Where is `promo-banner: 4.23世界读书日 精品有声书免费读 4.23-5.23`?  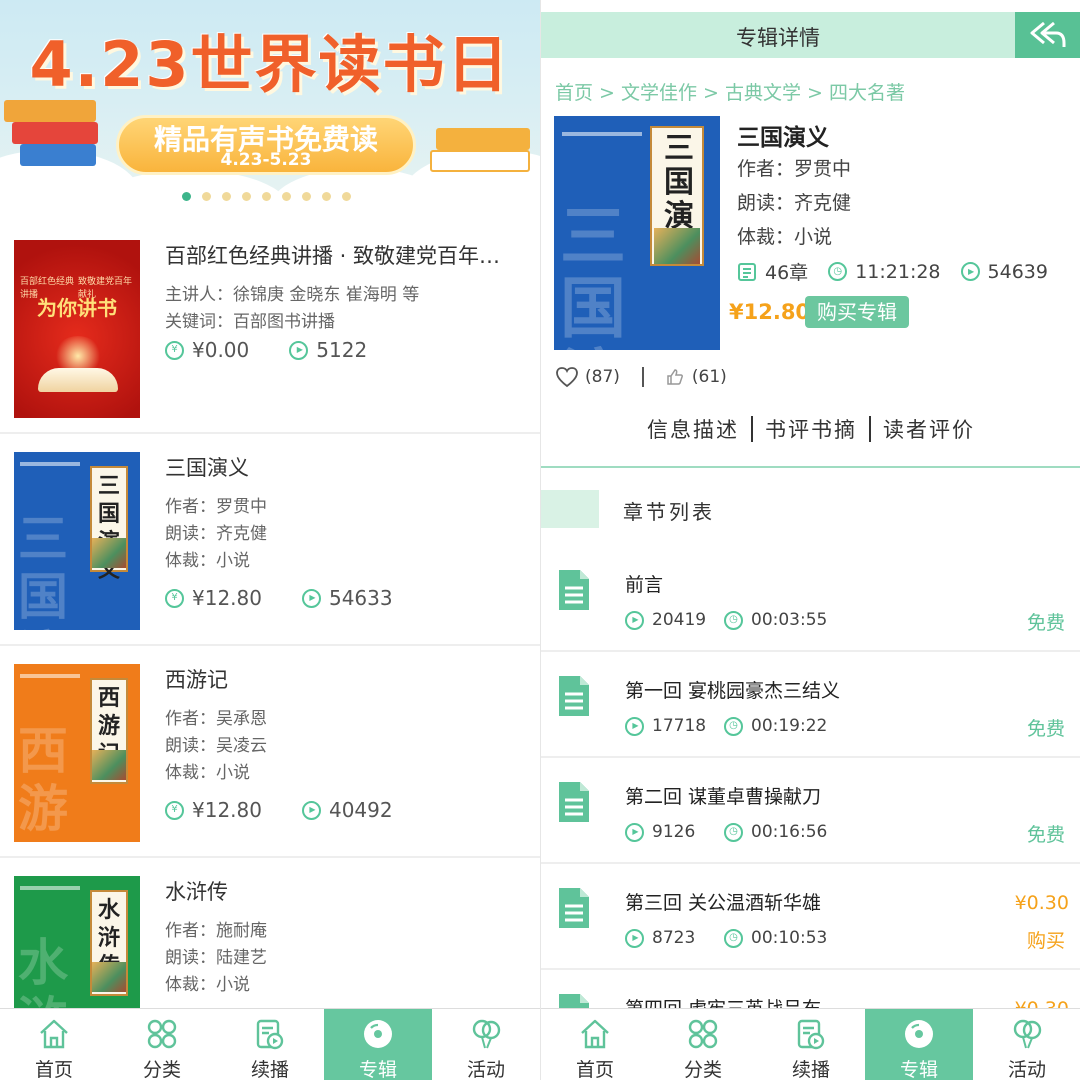
promo-banner: 4.23世界读书日 精品有声书免费读 4.23-5.23 is located at coordinates (270, 111).